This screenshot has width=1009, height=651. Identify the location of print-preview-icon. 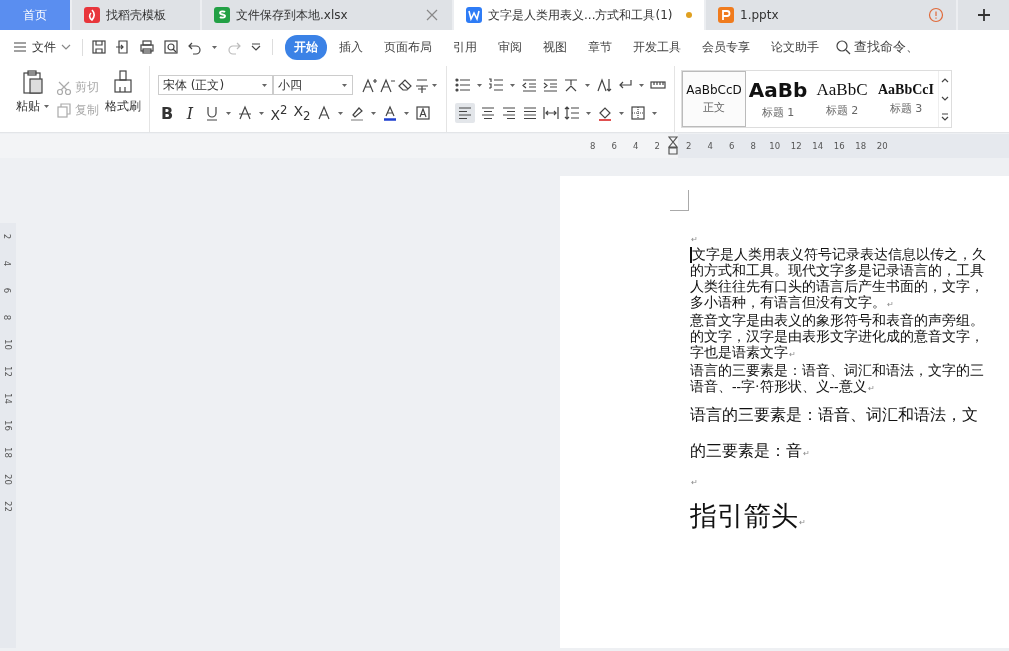
(171, 47).